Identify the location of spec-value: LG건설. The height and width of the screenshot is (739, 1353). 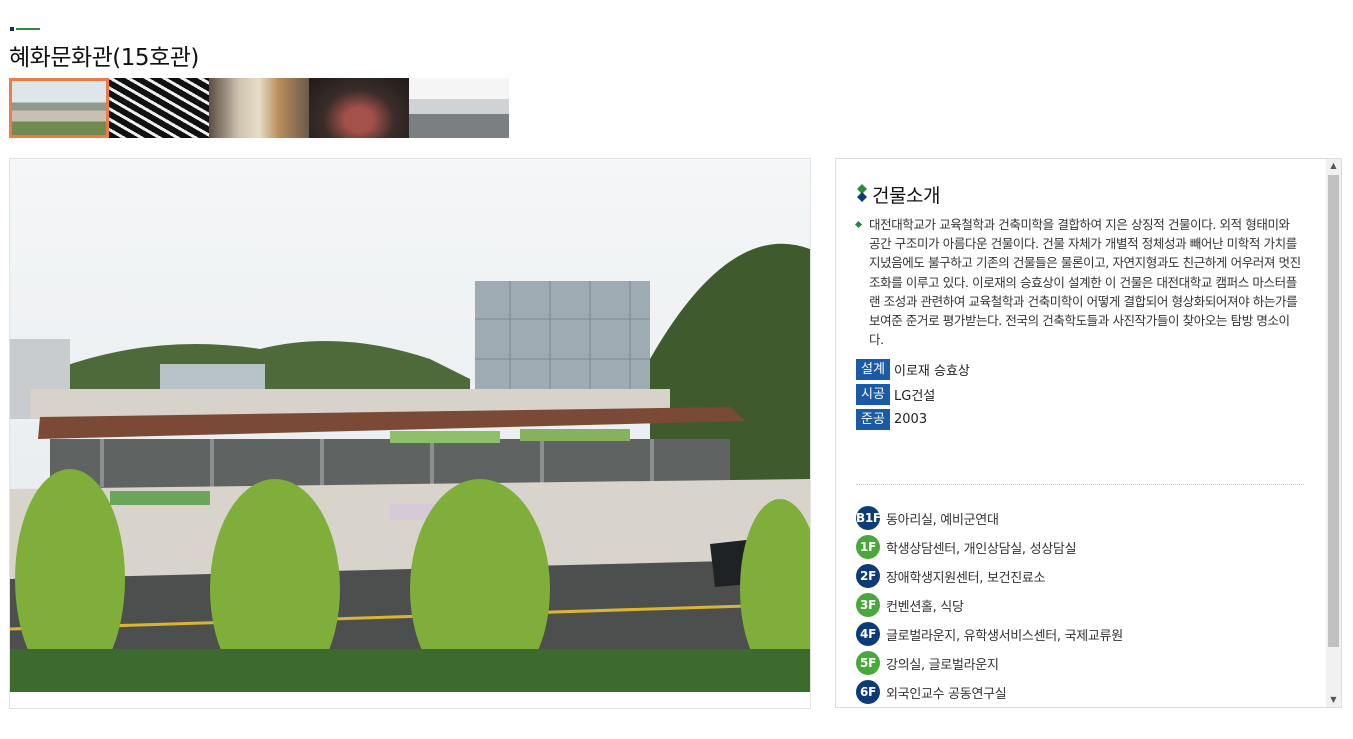
(915, 396).